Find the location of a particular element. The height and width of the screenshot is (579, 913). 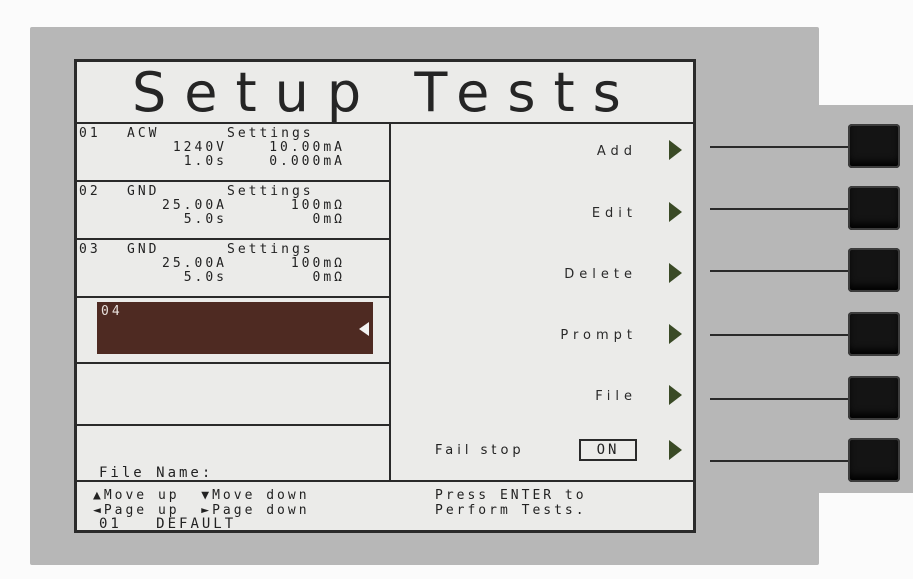

fail-stop-label: Fail stop is located at coordinates (480, 450).